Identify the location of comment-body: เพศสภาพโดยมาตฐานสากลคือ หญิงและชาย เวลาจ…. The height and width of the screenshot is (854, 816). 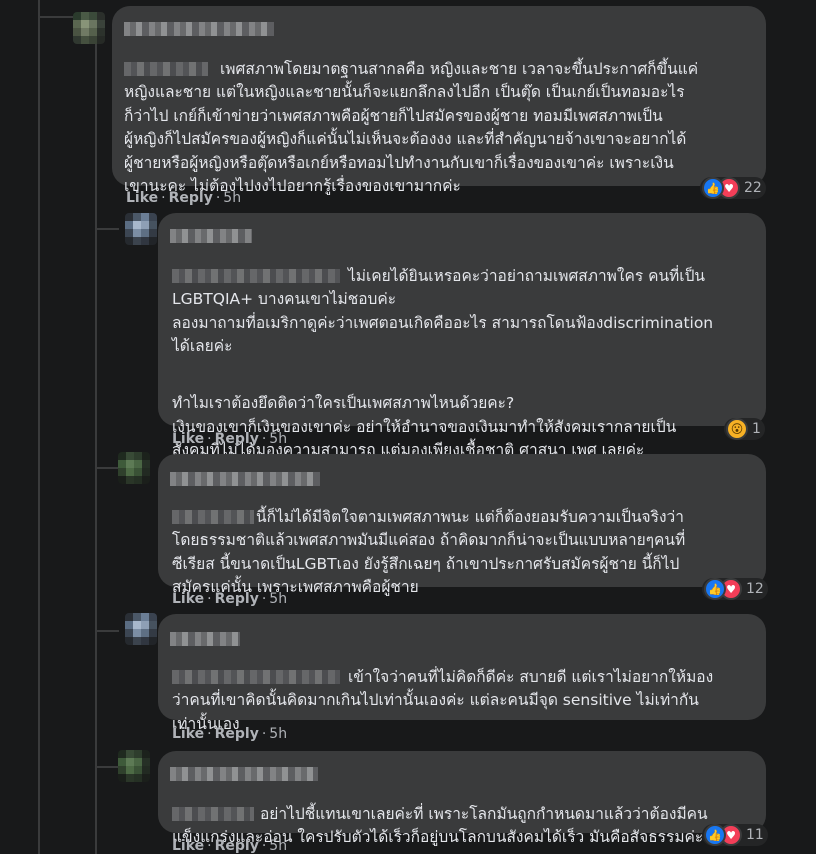
(411, 127).